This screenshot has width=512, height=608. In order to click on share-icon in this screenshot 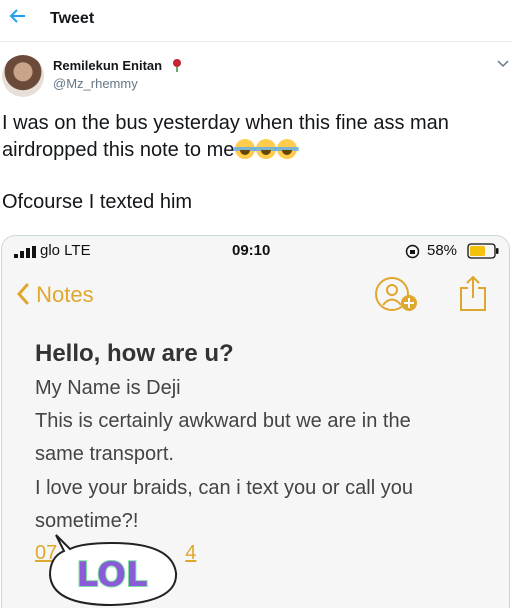, I will do `click(473, 293)`.